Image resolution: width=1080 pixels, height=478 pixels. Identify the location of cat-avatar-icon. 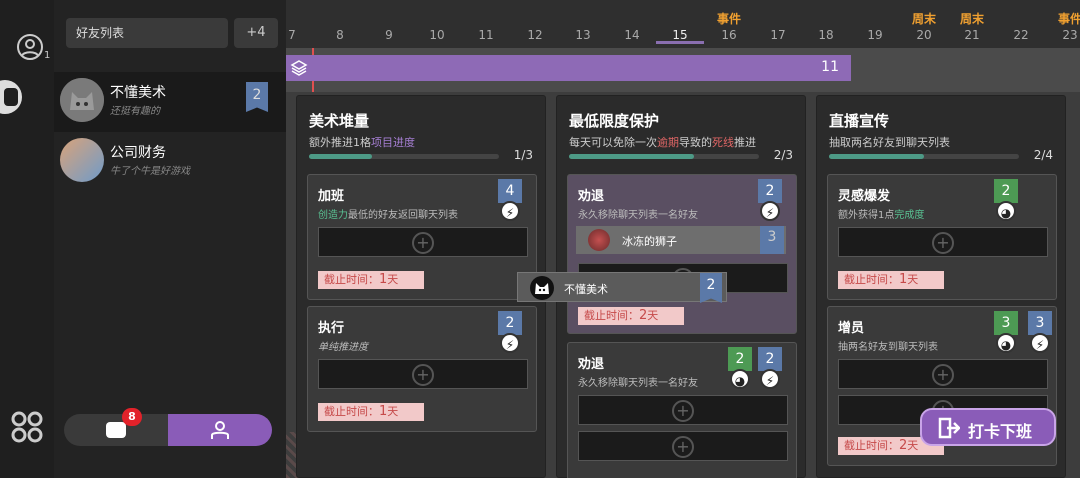
(542, 288).